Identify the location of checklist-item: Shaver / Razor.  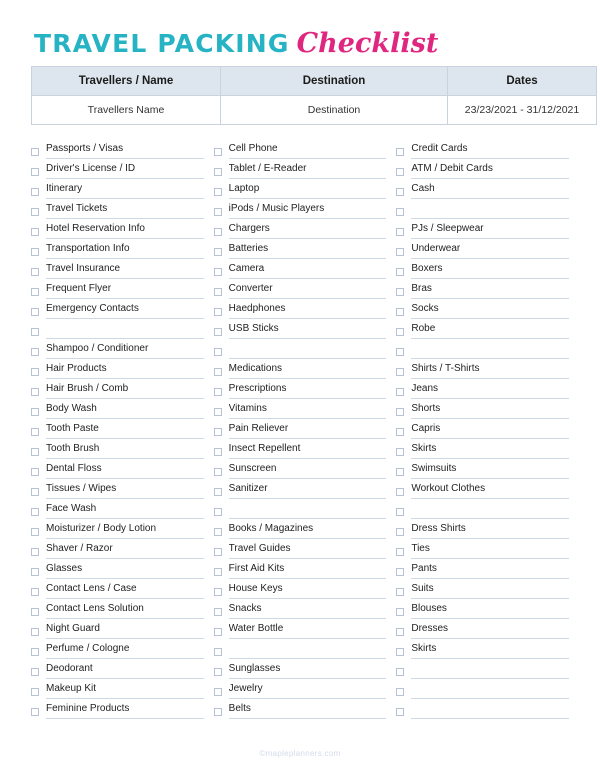
(117, 549).